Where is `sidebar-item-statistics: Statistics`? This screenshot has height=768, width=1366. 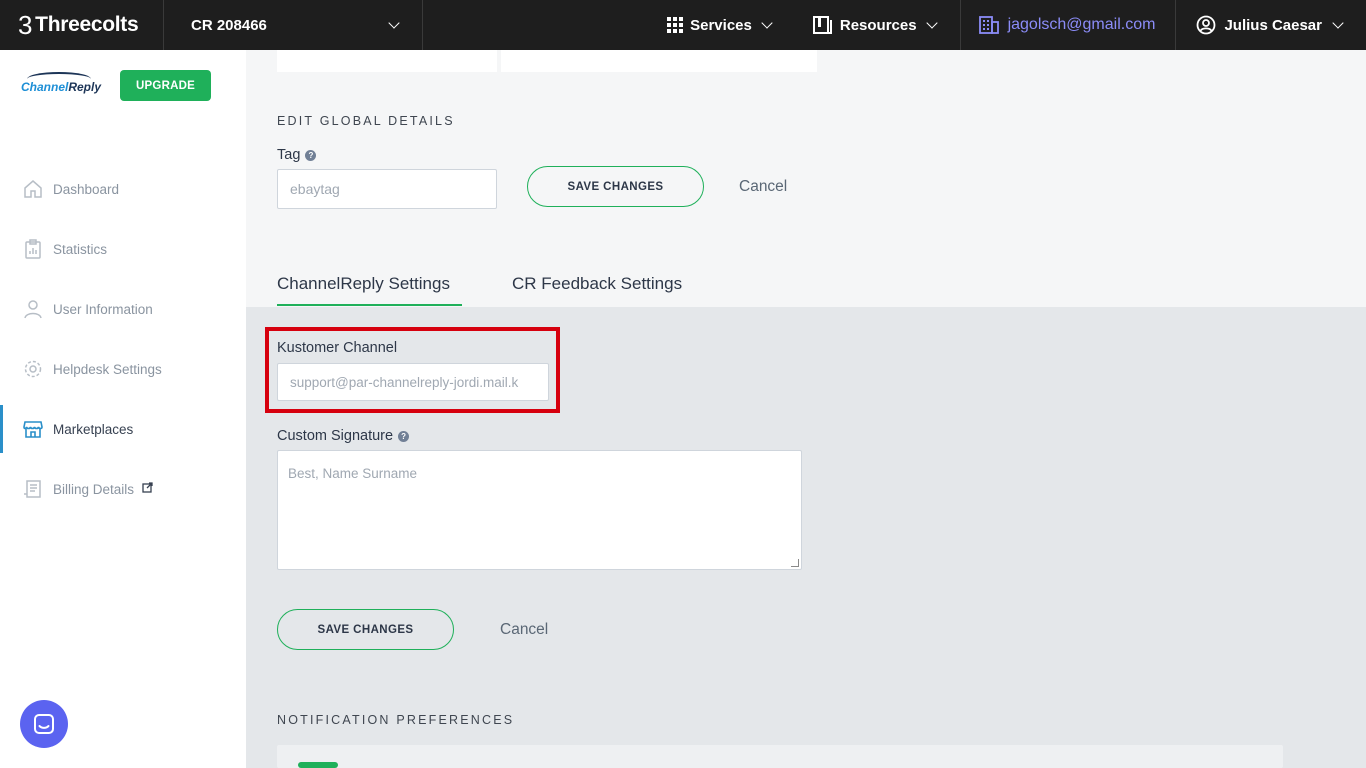 sidebar-item-statistics: Statistics is located at coordinates (123, 249).